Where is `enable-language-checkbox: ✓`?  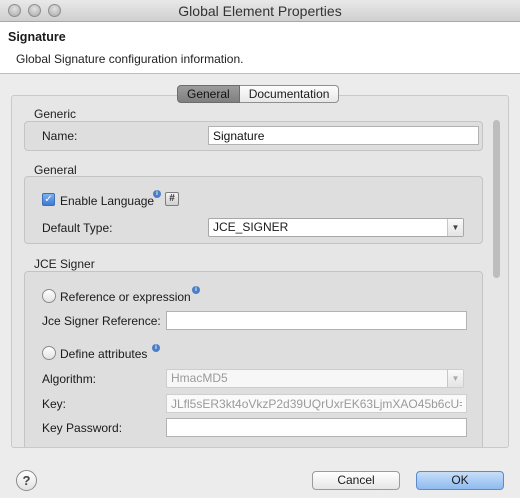
enable-language-checkbox: ✓ is located at coordinates (48, 199).